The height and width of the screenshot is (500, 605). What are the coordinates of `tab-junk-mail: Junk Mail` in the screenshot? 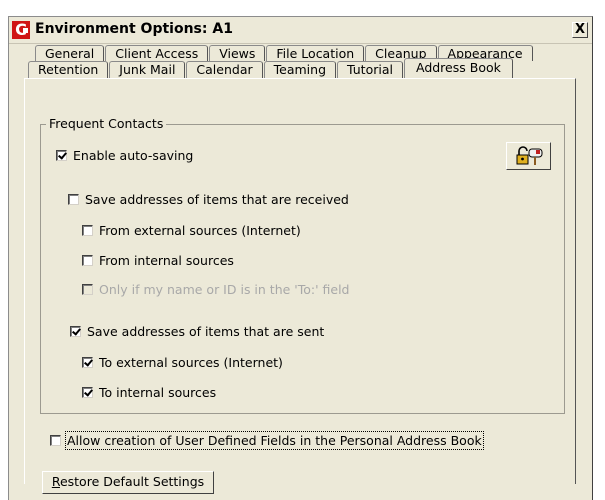 It's located at (147, 69).